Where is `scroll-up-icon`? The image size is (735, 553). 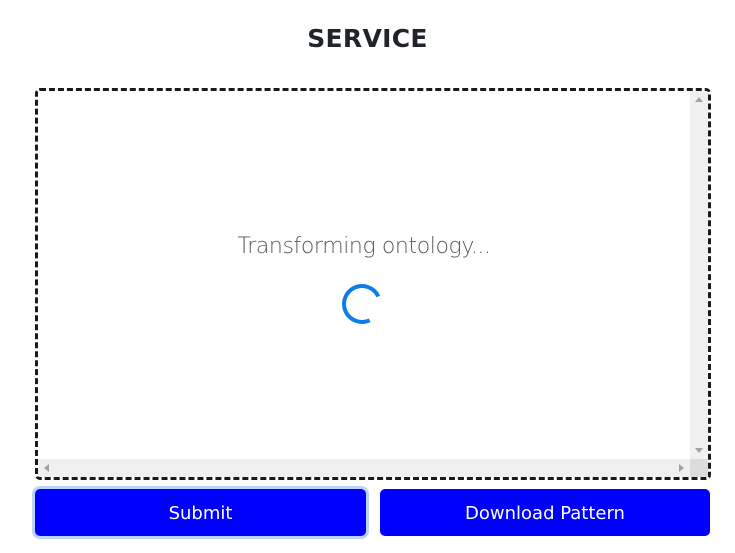
scroll-up-icon is located at coordinates (699, 99).